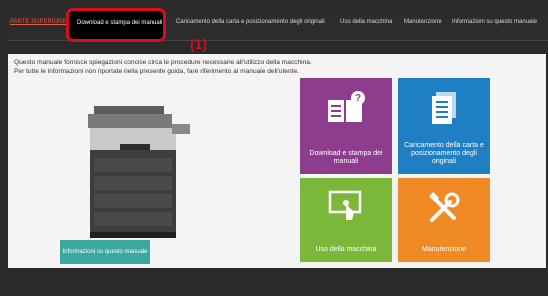 This screenshot has width=548, height=296. Describe the element at coordinates (366, 22) in the screenshot. I see `nav-usage: Uso della macchina` at that location.